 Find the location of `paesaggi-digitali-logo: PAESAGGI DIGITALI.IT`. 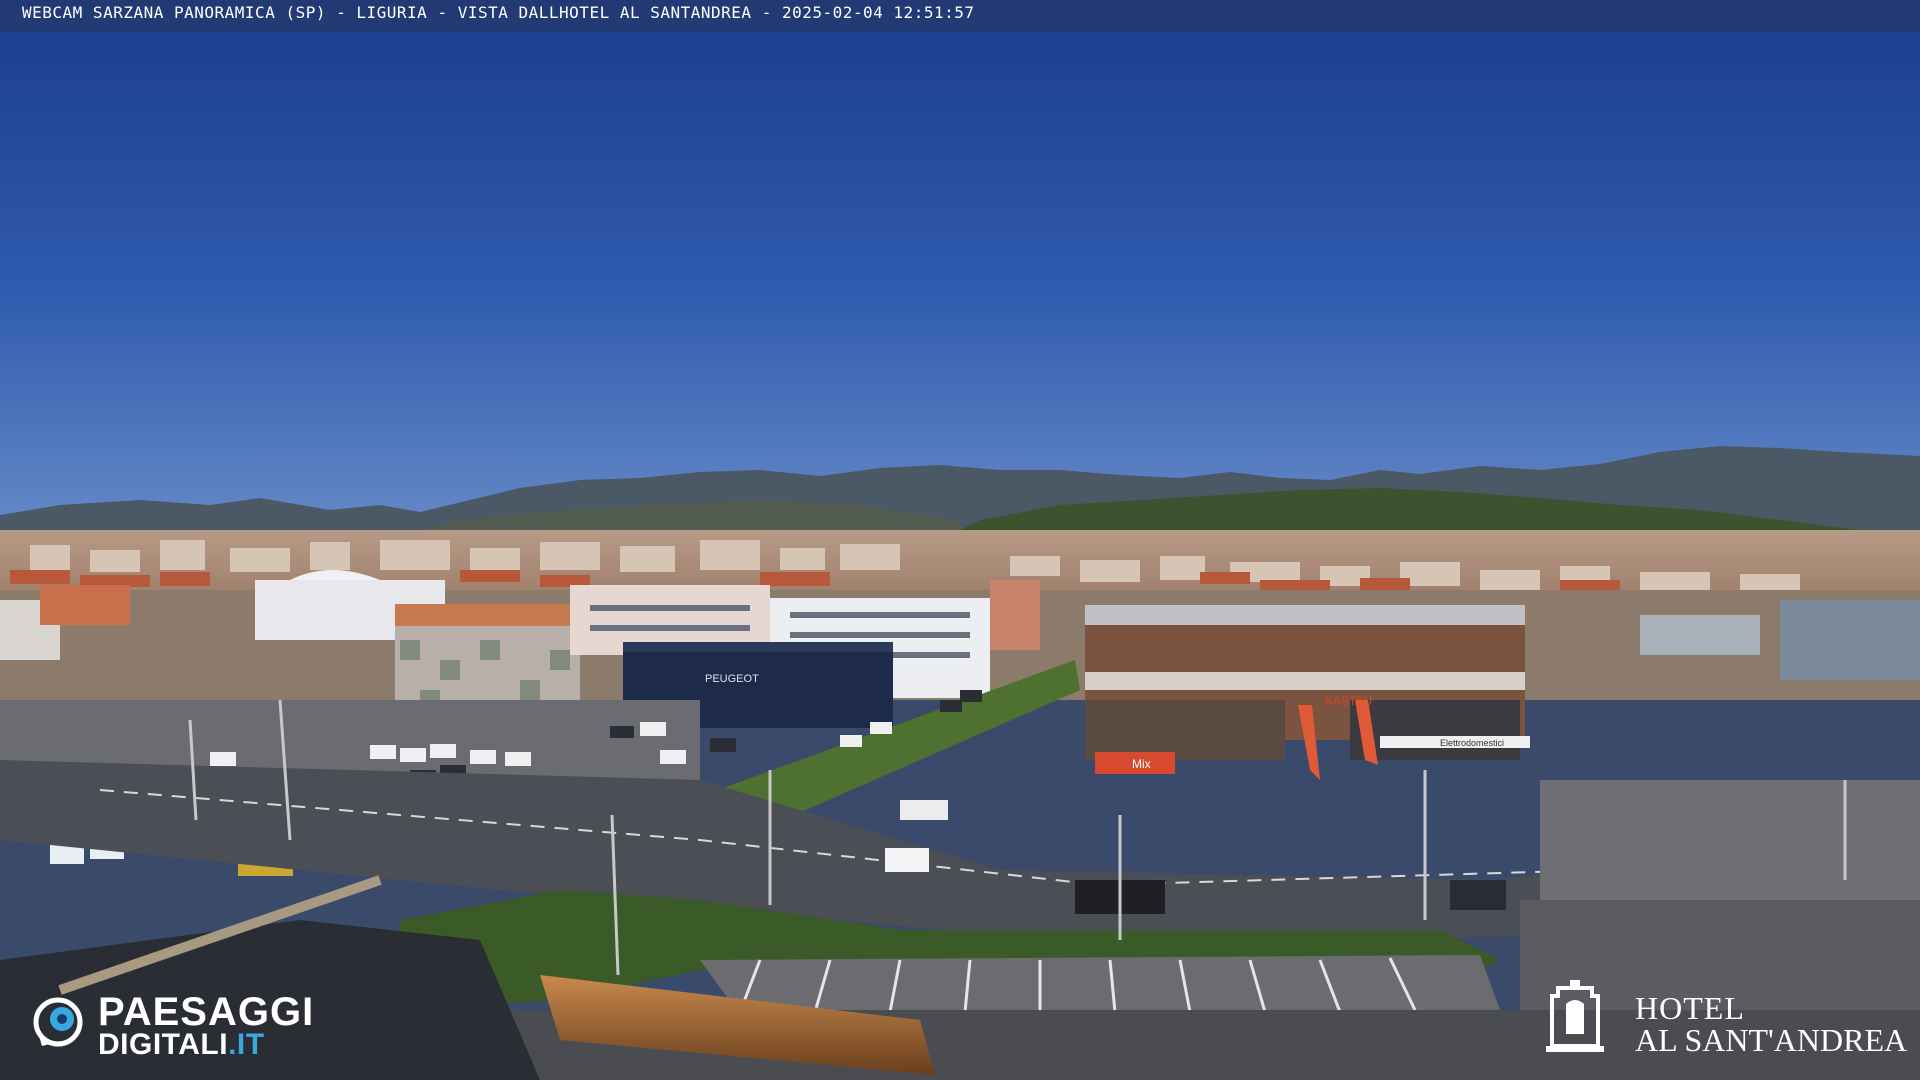

paesaggi-digitali-logo: PAESAGGI DIGITALI.IT is located at coordinates (190, 1025).